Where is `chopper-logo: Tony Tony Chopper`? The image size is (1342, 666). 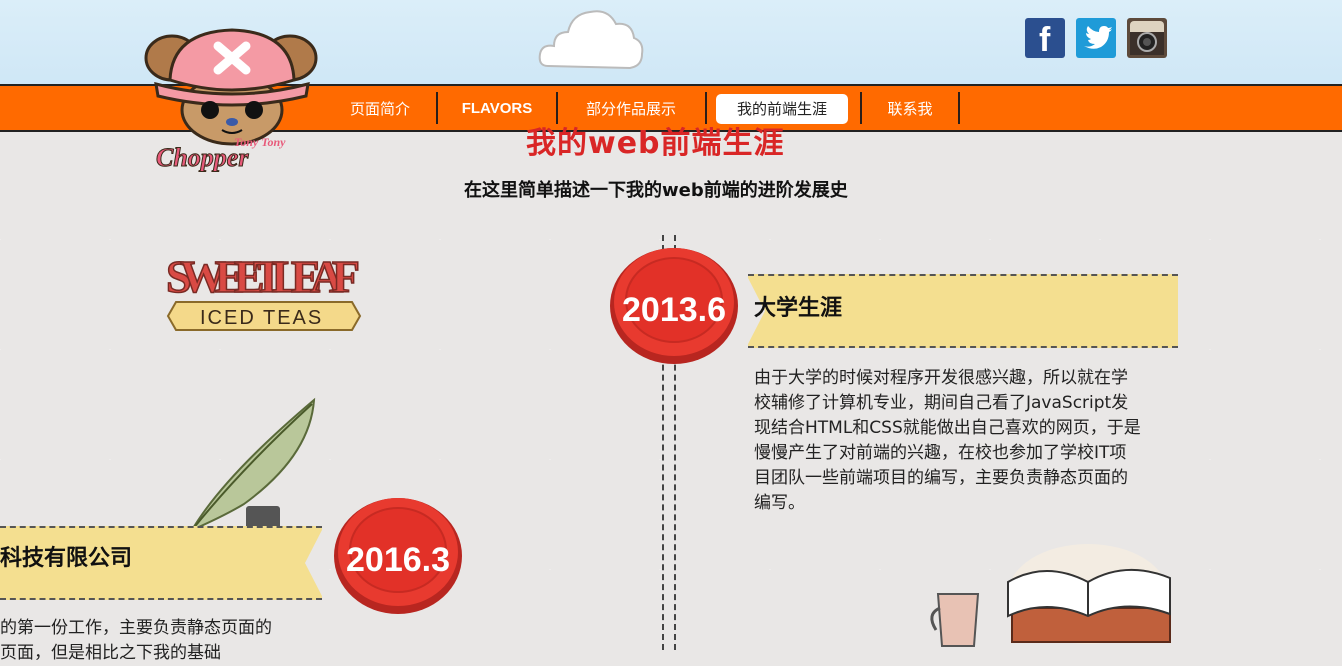 chopper-logo: Tony Tony Chopper is located at coordinates (232, 97).